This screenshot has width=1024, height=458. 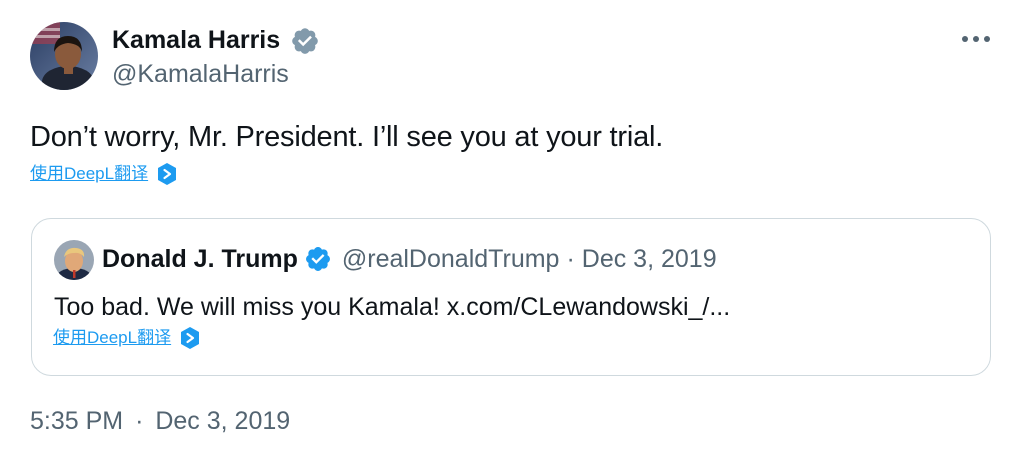 I want to click on more-horizontal-icon, so click(x=976, y=39).